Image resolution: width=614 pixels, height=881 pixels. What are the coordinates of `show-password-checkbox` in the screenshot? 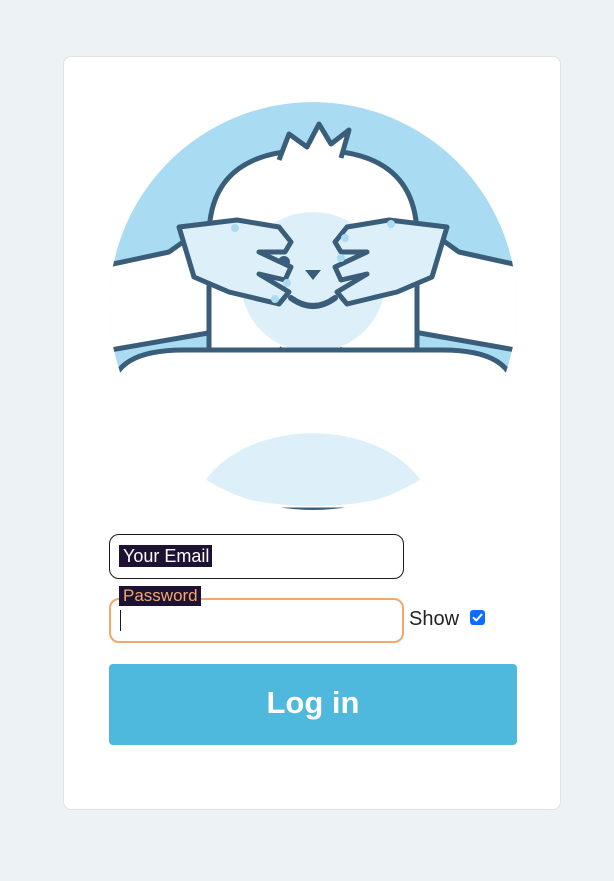 It's located at (477, 617).